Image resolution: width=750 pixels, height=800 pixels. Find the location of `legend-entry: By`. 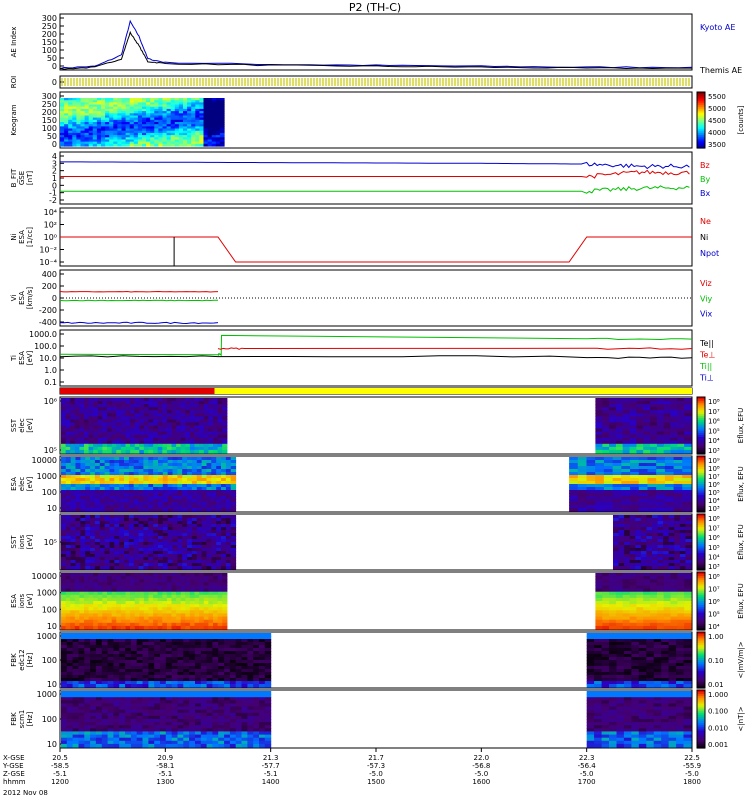

legend-entry: By is located at coordinates (705, 179).